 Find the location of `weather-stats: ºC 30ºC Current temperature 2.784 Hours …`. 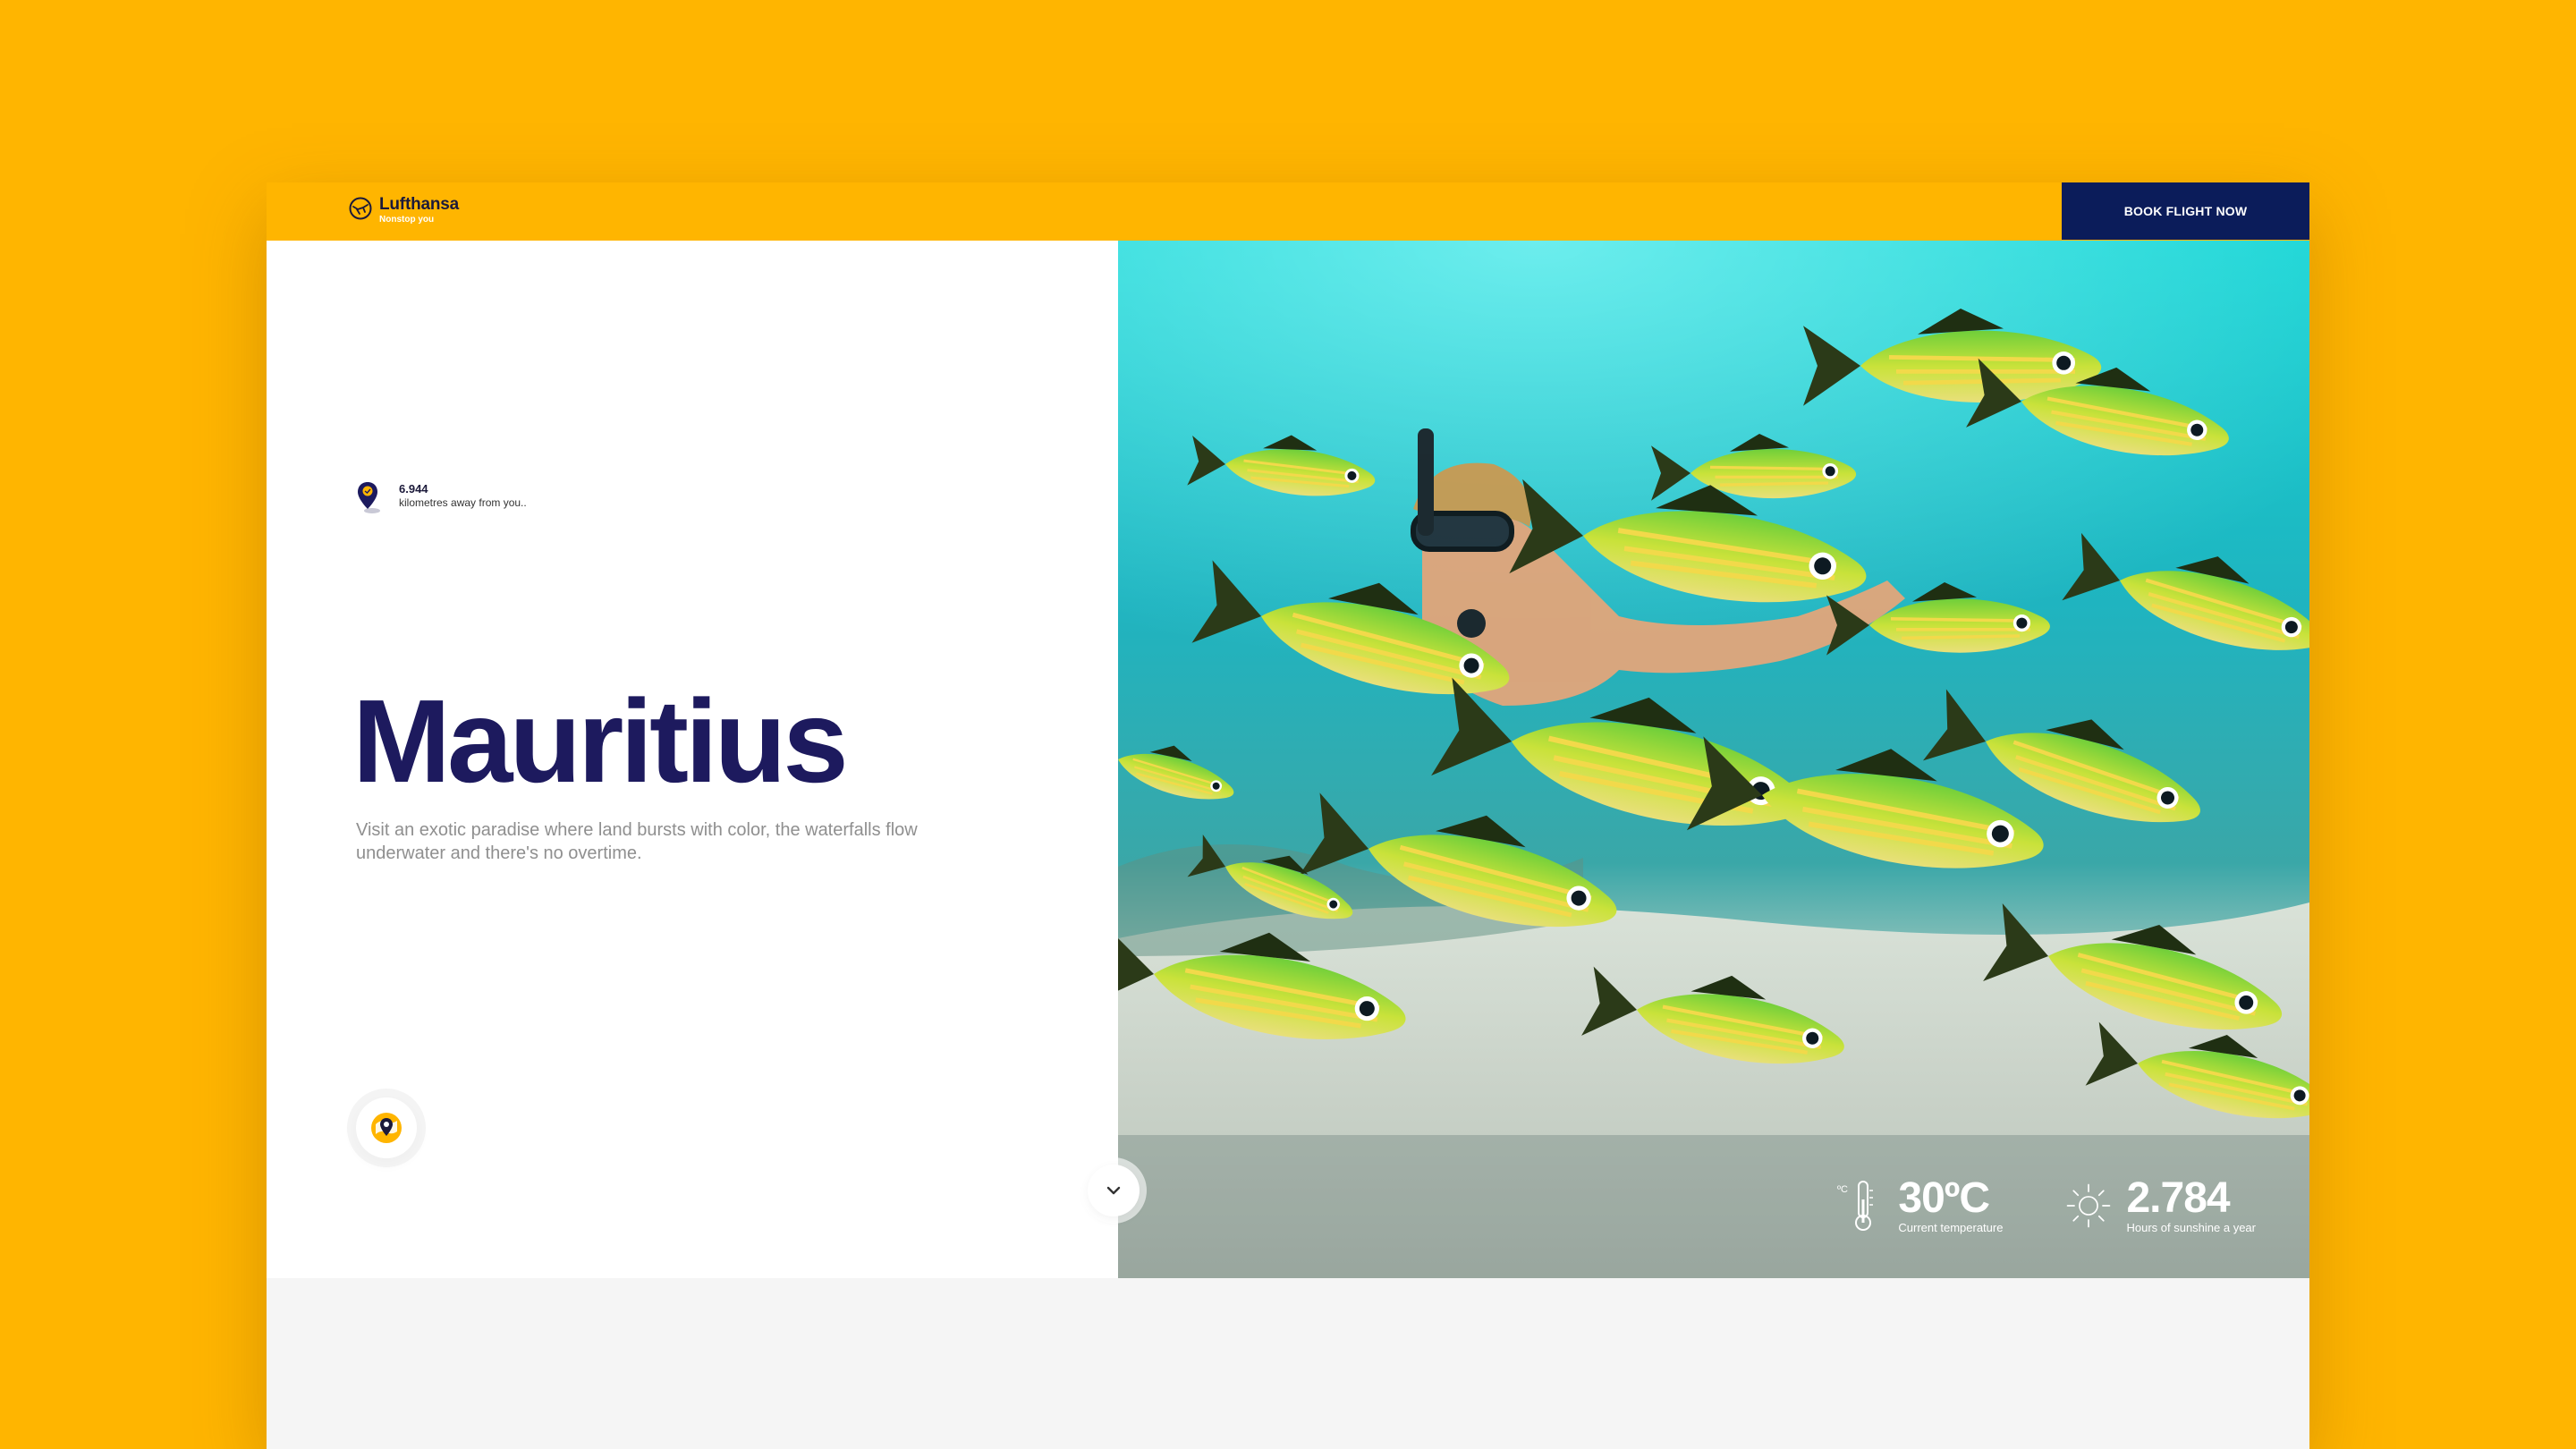

weather-stats: ºC 30ºC Current temperature 2.784 Hours … is located at coordinates (2046, 1205).